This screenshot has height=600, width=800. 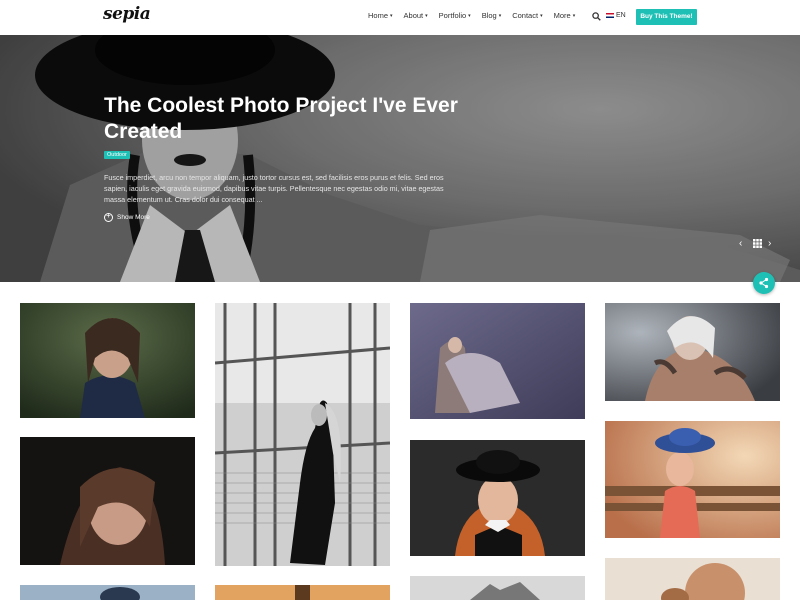 I want to click on nav-contact: Contact ▾, so click(x=527, y=15).